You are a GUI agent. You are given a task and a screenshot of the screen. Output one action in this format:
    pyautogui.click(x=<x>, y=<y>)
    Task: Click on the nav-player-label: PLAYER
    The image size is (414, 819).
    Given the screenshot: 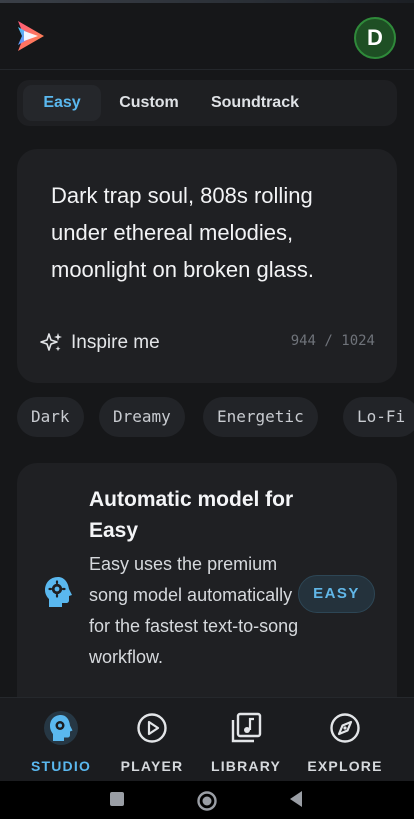 What is the action you would take?
    pyautogui.click(x=152, y=766)
    